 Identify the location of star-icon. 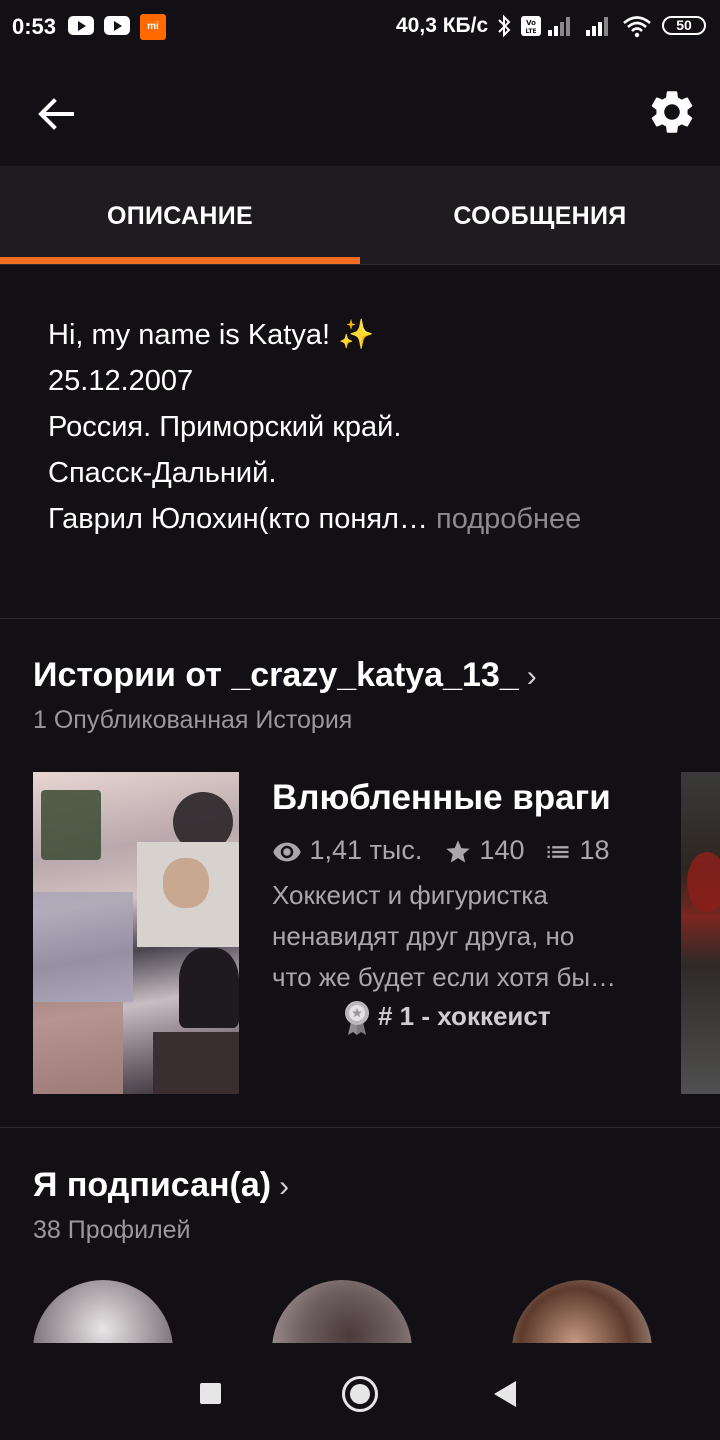
(458, 851).